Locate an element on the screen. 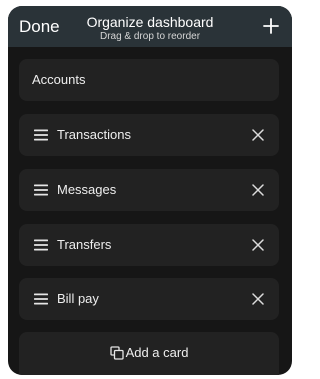 The image size is (320, 379). card-accounts: Accounts is located at coordinates (149, 80).